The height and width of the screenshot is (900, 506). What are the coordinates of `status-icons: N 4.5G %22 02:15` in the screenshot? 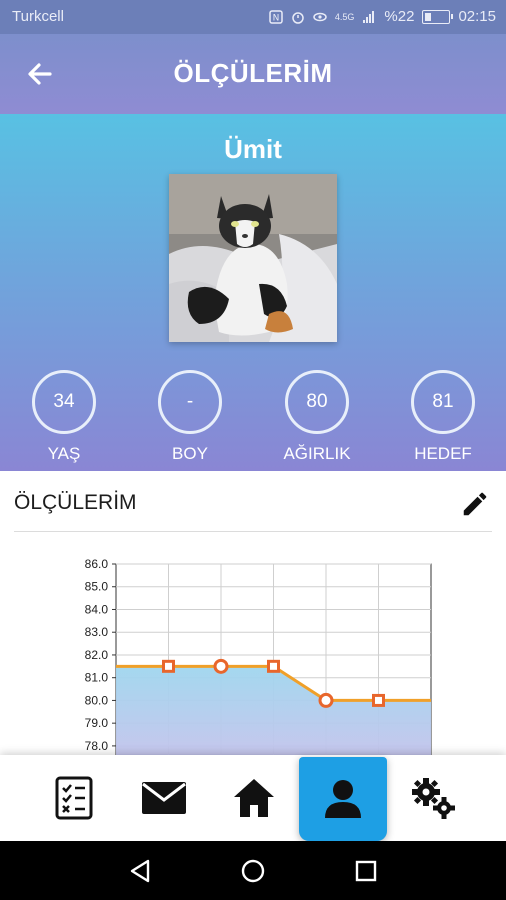 It's located at (382, 16).